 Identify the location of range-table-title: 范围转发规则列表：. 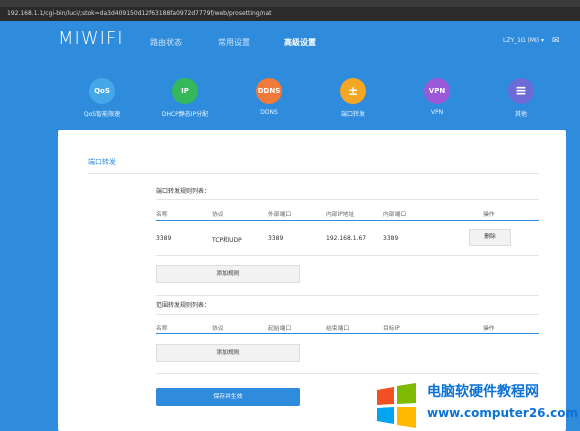
(183, 305).